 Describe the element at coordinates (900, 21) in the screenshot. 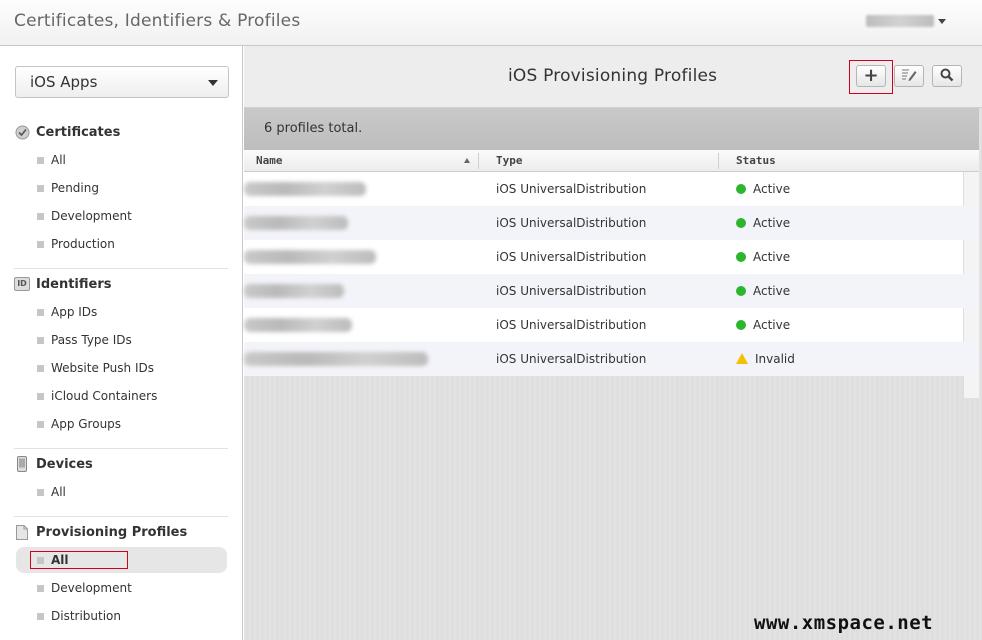

I see `user-name-blurred` at that location.